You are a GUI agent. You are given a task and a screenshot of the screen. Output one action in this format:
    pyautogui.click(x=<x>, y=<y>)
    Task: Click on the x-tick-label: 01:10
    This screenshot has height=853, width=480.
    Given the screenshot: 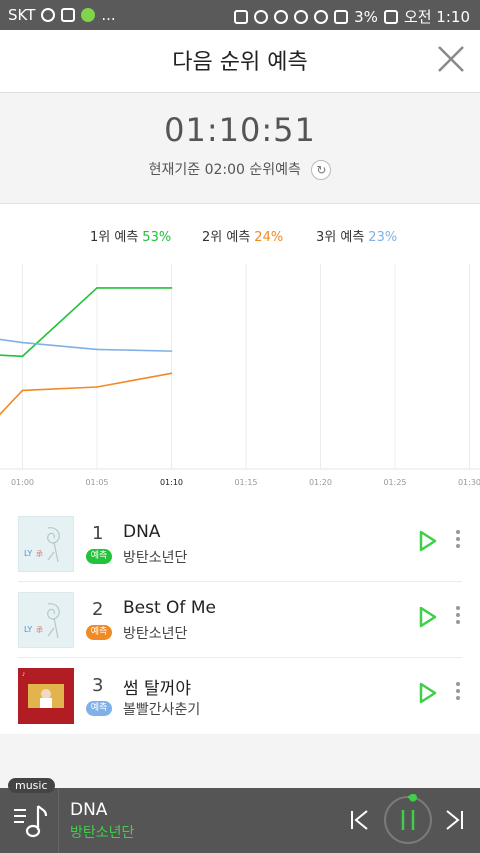 What is the action you would take?
    pyautogui.click(x=171, y=482)
    